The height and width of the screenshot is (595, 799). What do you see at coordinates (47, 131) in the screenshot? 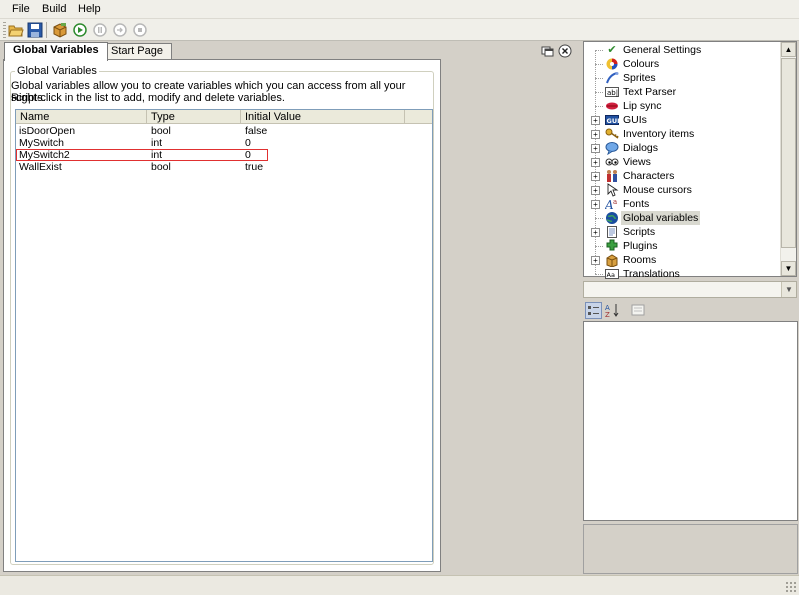
I see `cell-name: isDoorOpen` at bounding box center [47, 131].